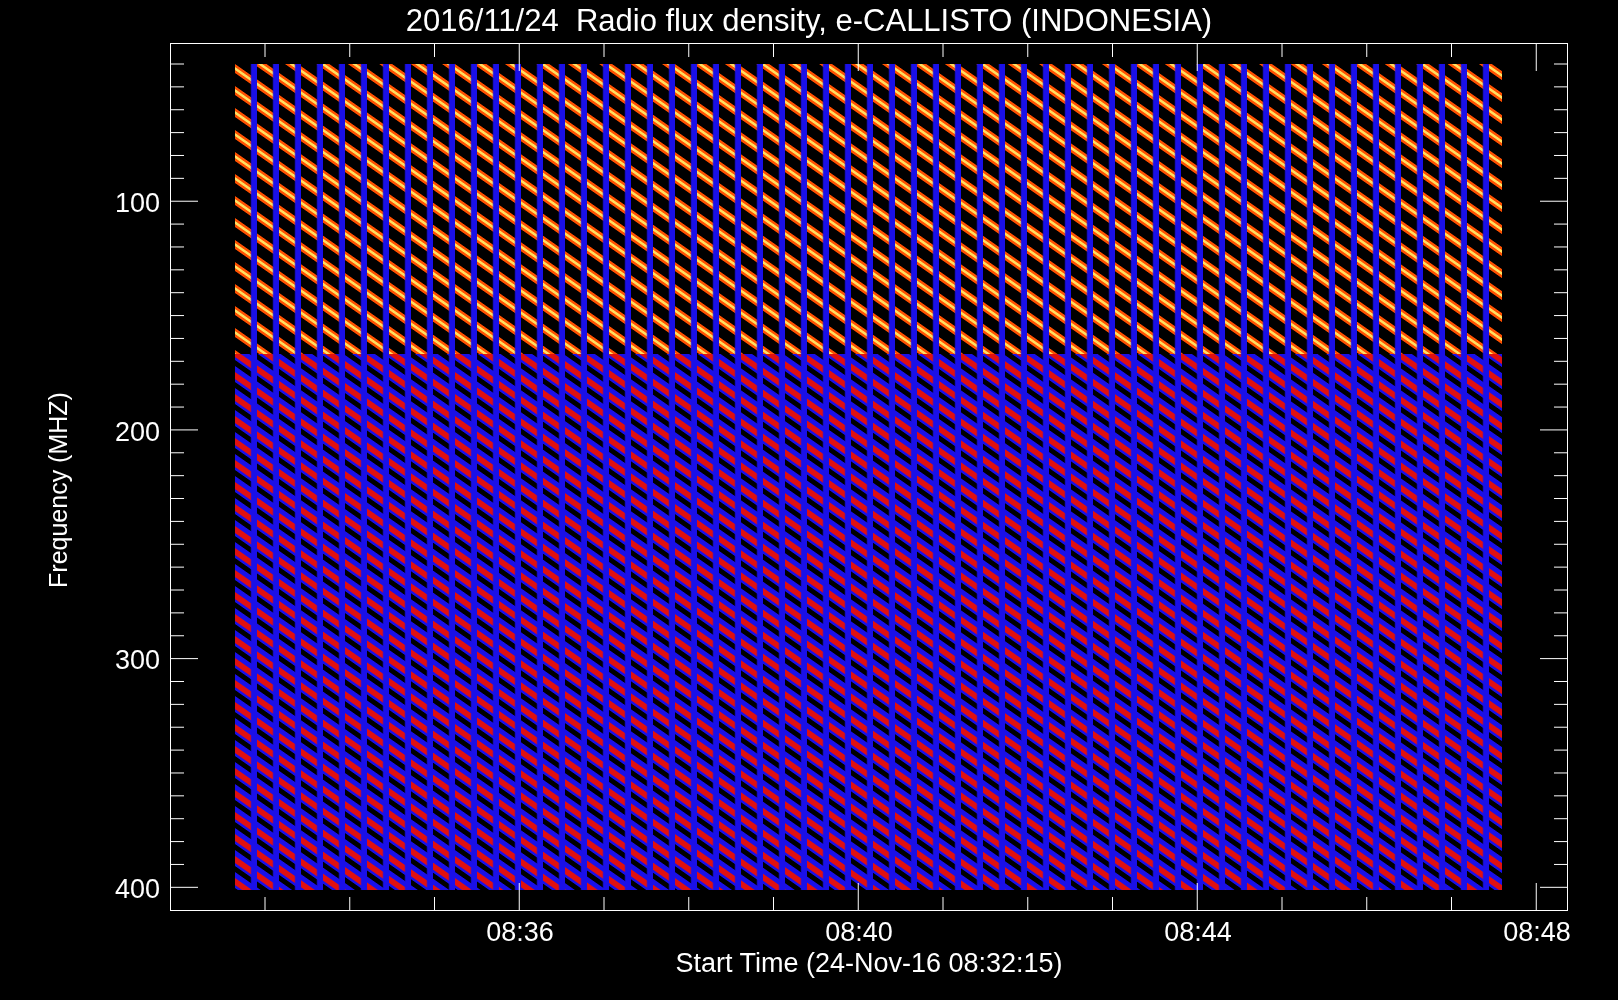  What do you see at coordinates (1198, 932) in the screenshot?
I see `x-tick-label: 08:44` at bounding box center [1198, 932].